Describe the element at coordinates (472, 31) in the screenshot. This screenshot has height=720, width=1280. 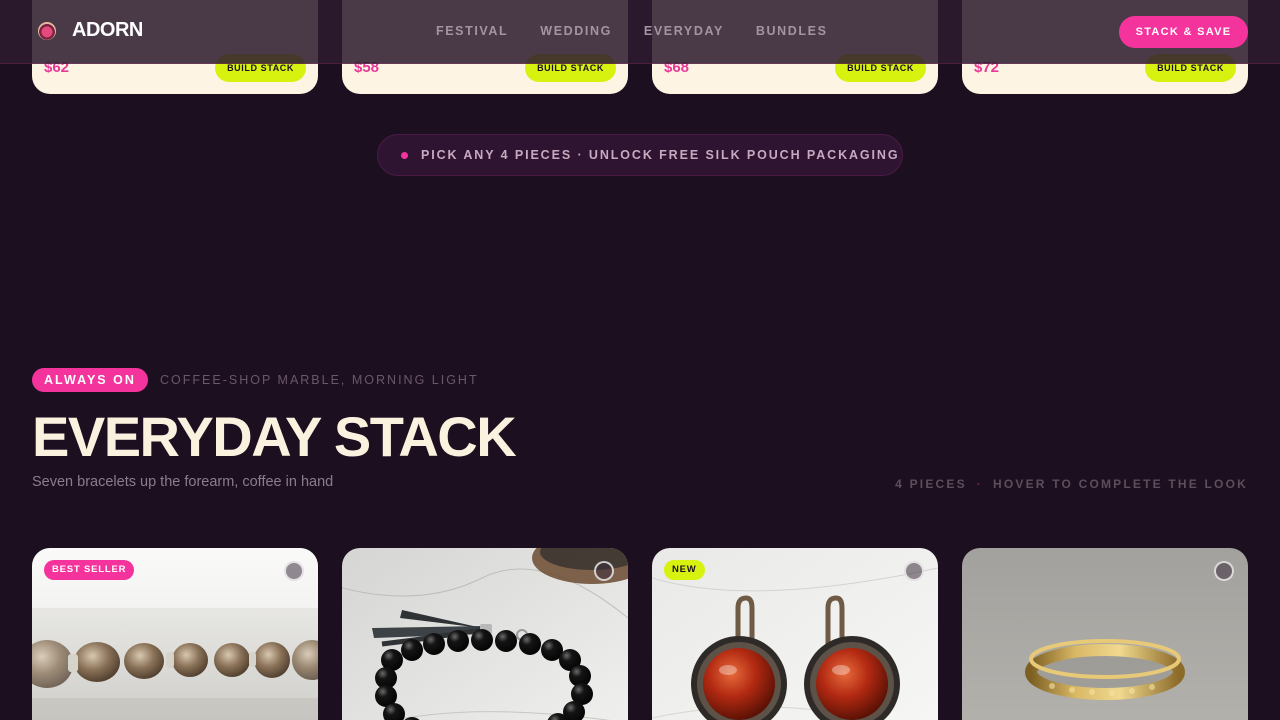
I see `nav-item-festival: FESTIVAL` at that location.